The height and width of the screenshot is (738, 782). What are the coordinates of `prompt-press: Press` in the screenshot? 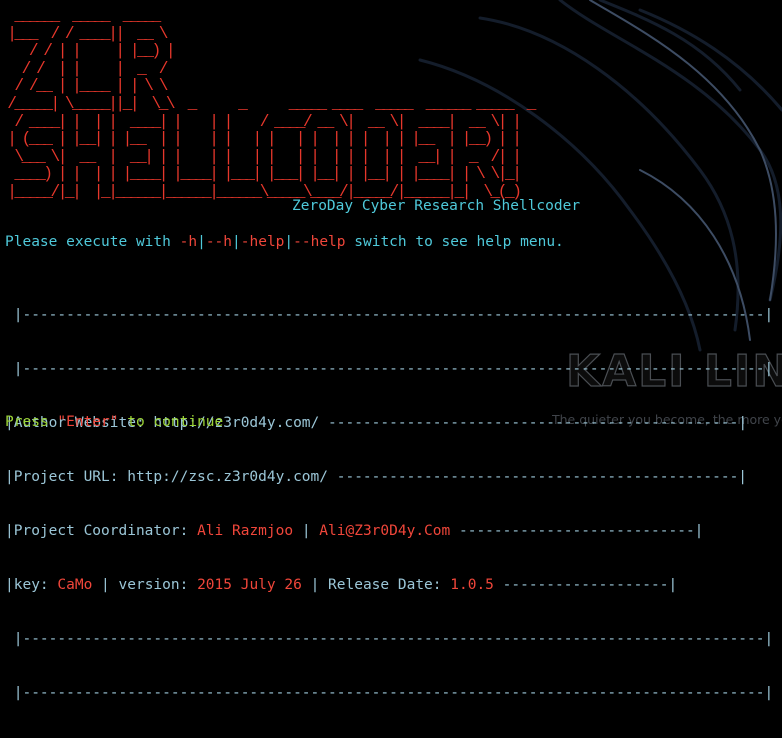 It's located at (31, 422).